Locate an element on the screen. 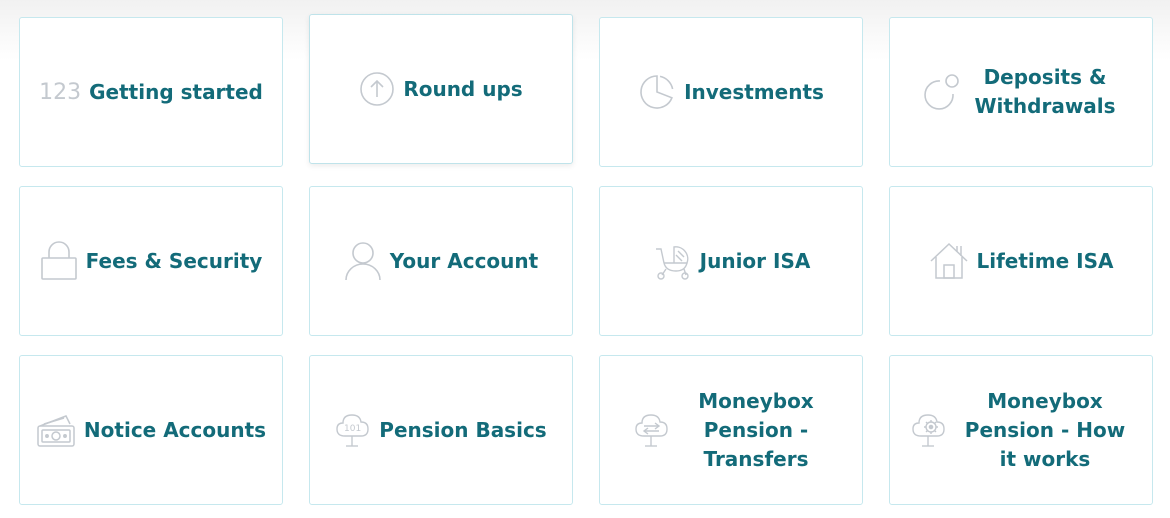 Image resolution: width=1170 pixels, height=518 pixels. card-label: Notice Accounts is located at coordinates (175, 429).